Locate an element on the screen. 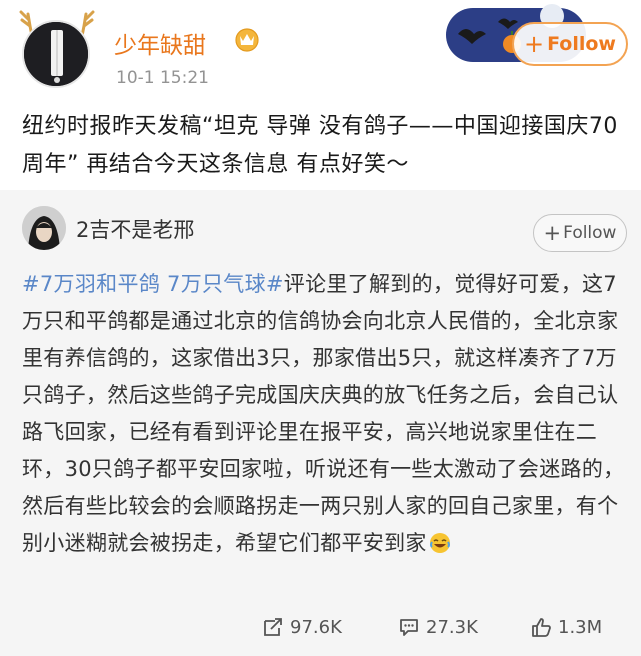 This screenshot has width=641, height=656. like-count: 1.3M is located at coordinates (580, 627).